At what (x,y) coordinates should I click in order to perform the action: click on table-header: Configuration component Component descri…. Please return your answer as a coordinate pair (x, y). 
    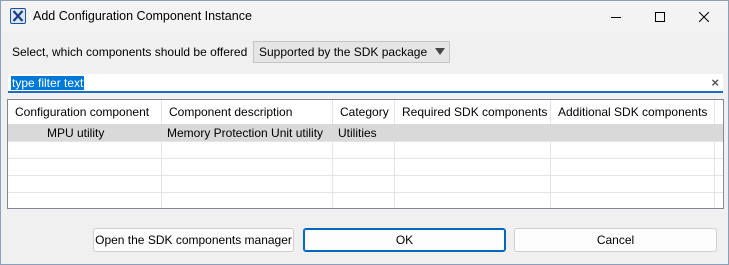
    Looking at the image, I should click on (365, 112).